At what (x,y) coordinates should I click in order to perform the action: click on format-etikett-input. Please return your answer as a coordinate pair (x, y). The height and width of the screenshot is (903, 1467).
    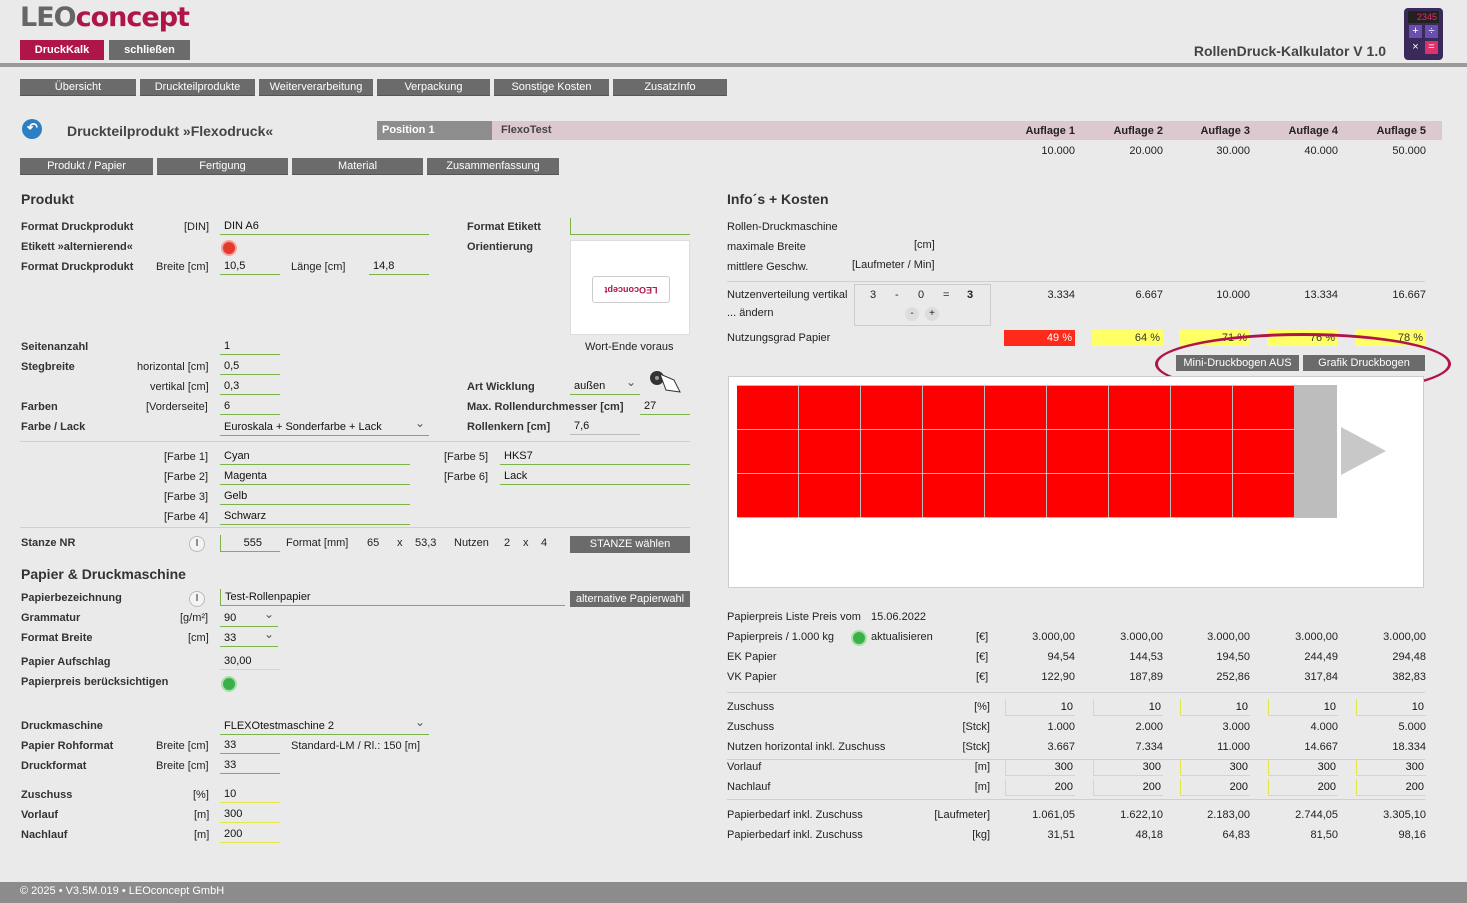
    Looking at the image, I should click on (630, 226).